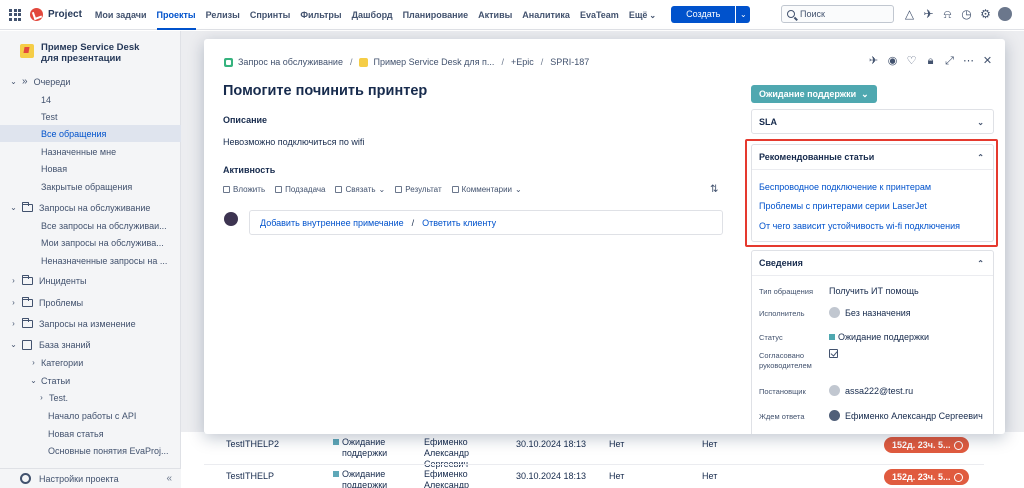 The image size is (1024, 488). Describe the element at coordinates (61, 302) in the screenshot. I see `sidebar-item-label: Проблемы` at that location.